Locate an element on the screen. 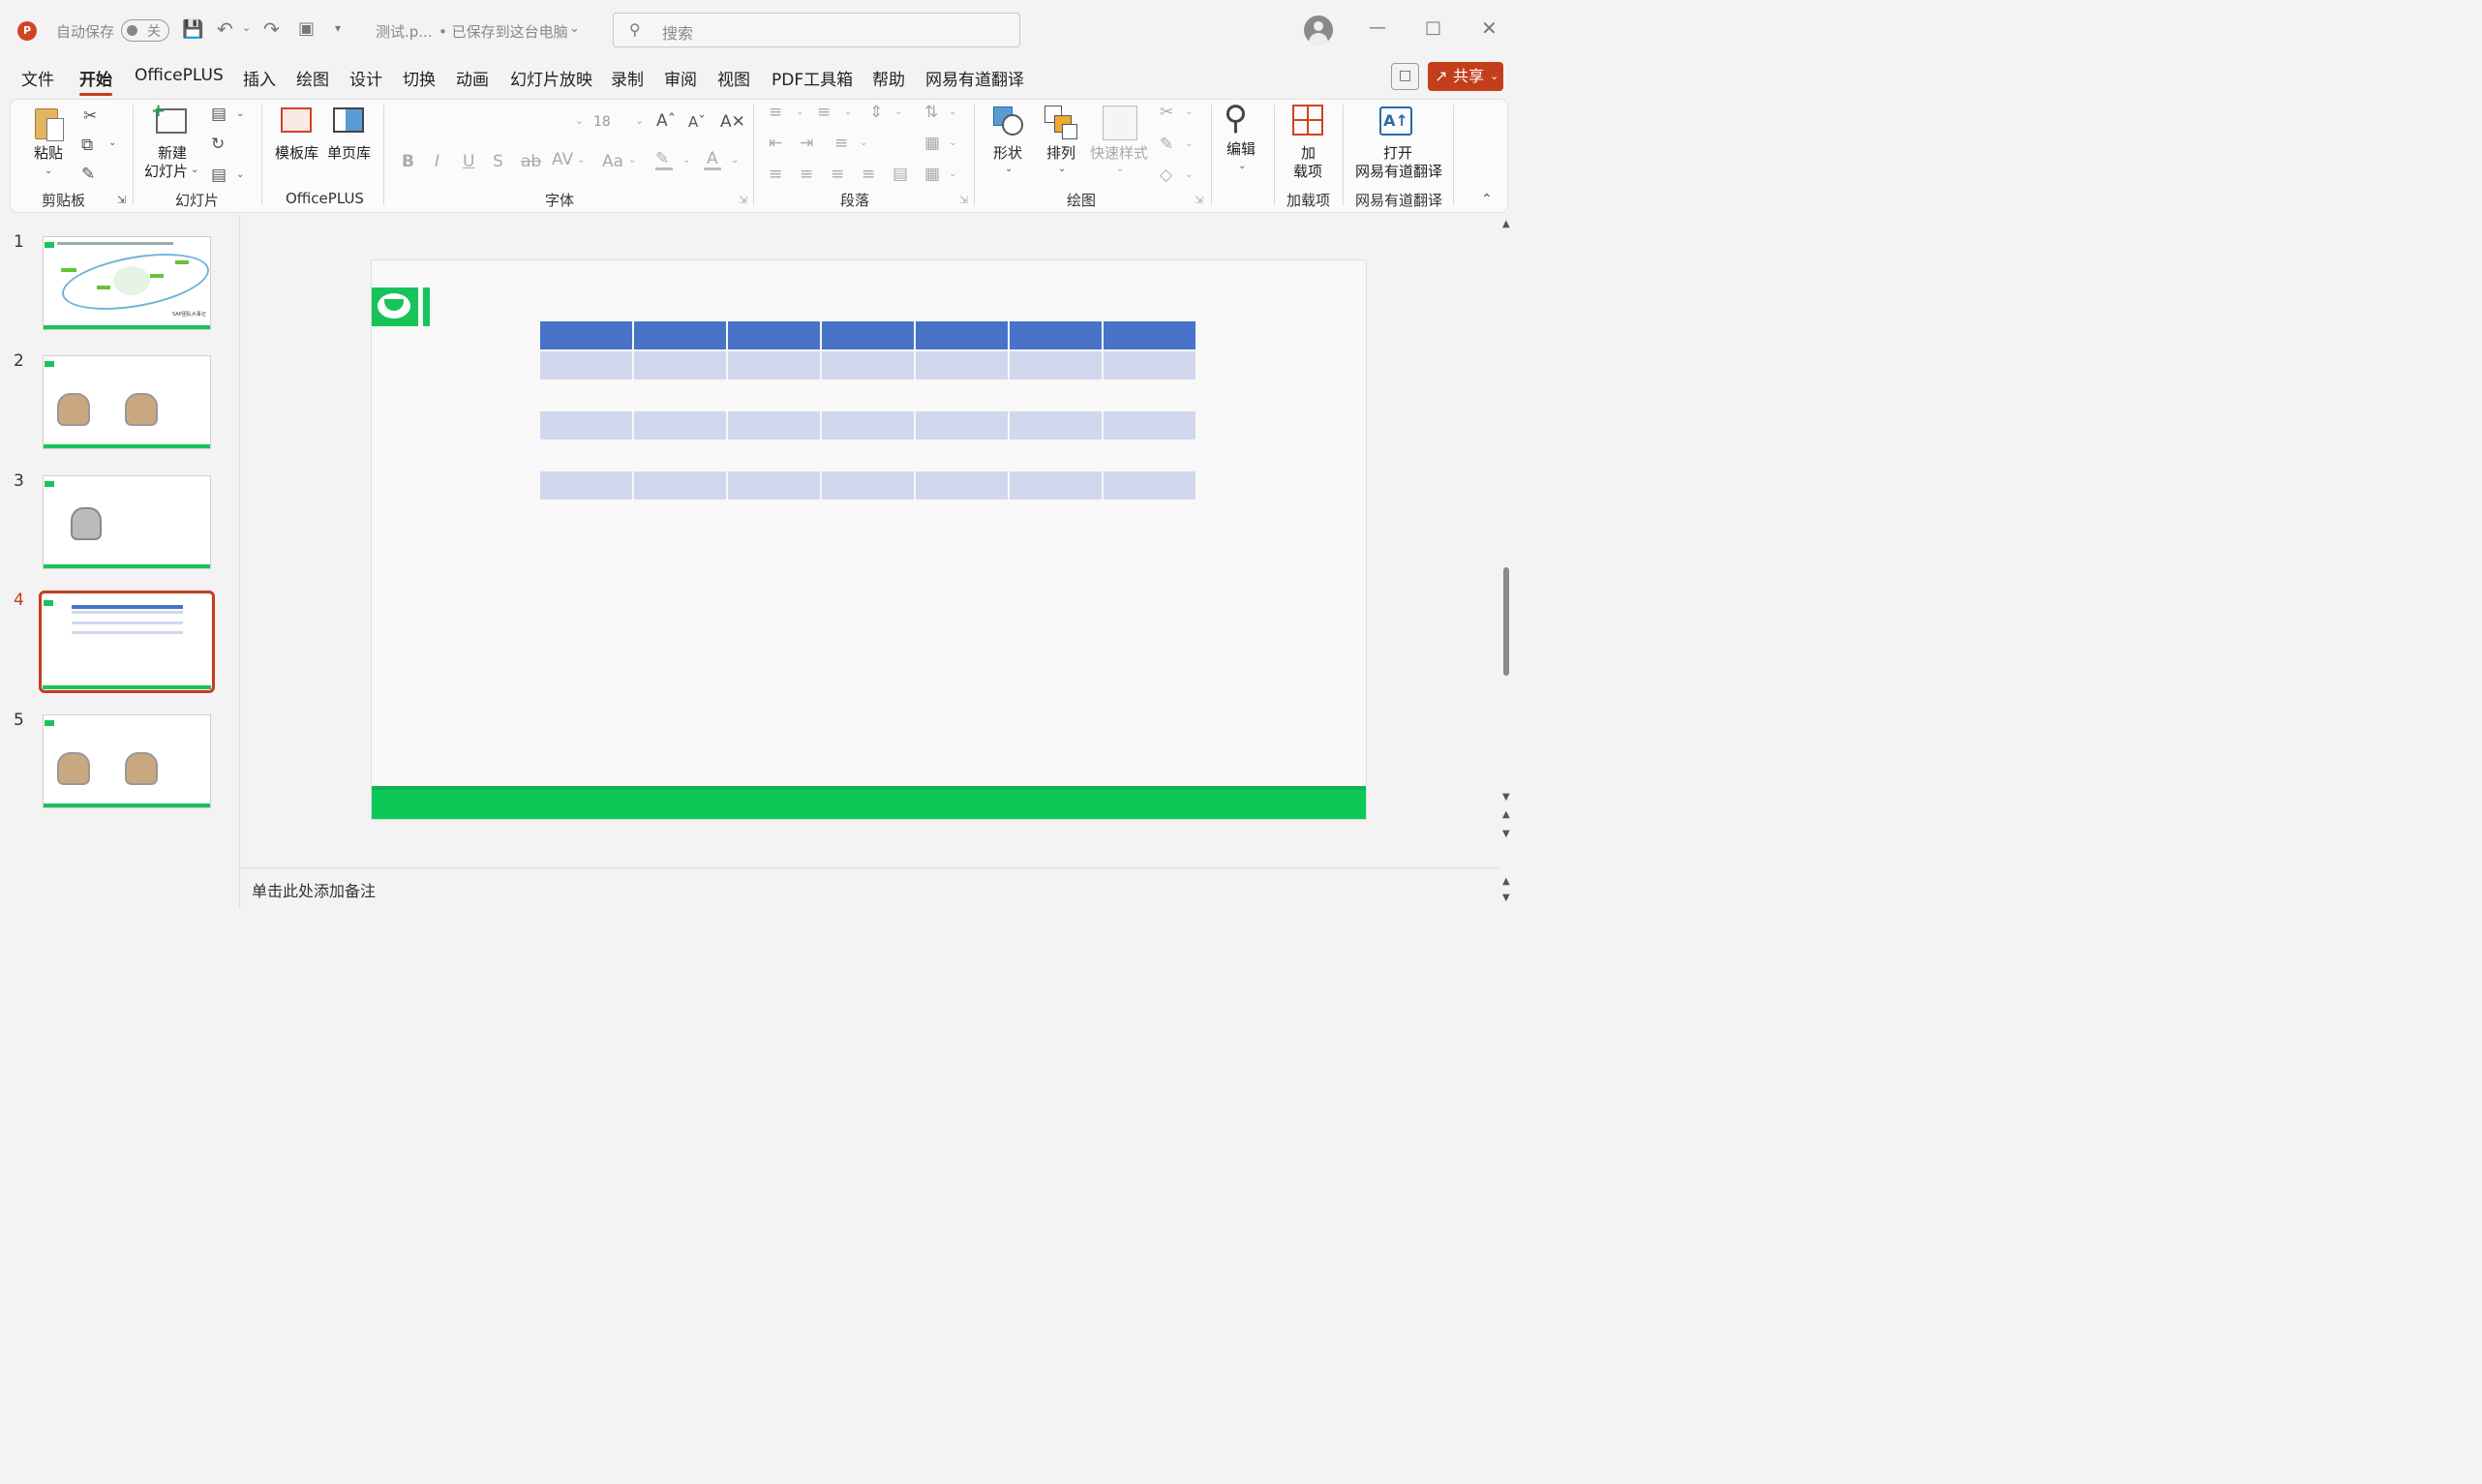 Image resolution: width=2482 pixels, height=1484 pixels. tab-slideshow: 幻灯片放映 is located at coordinates (551, 78).